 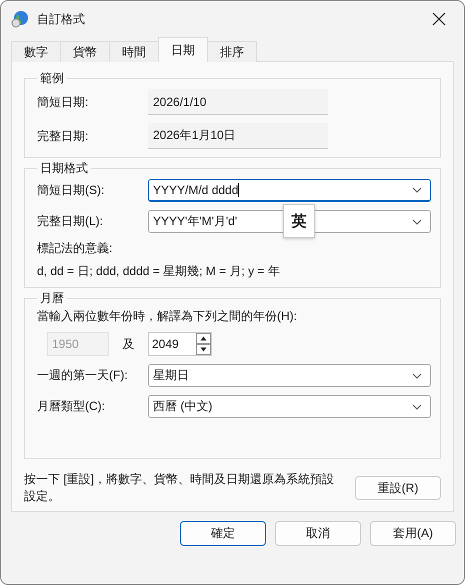 I want to click on tab: 時間, so click(x=134, y=51).